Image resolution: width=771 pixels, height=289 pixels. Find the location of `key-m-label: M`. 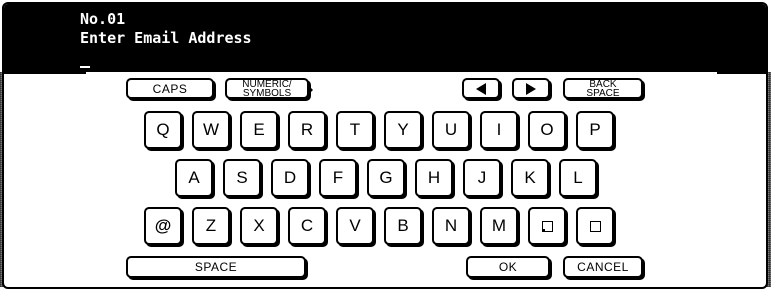

key-m-label: M is located at coordinates (499, 225).